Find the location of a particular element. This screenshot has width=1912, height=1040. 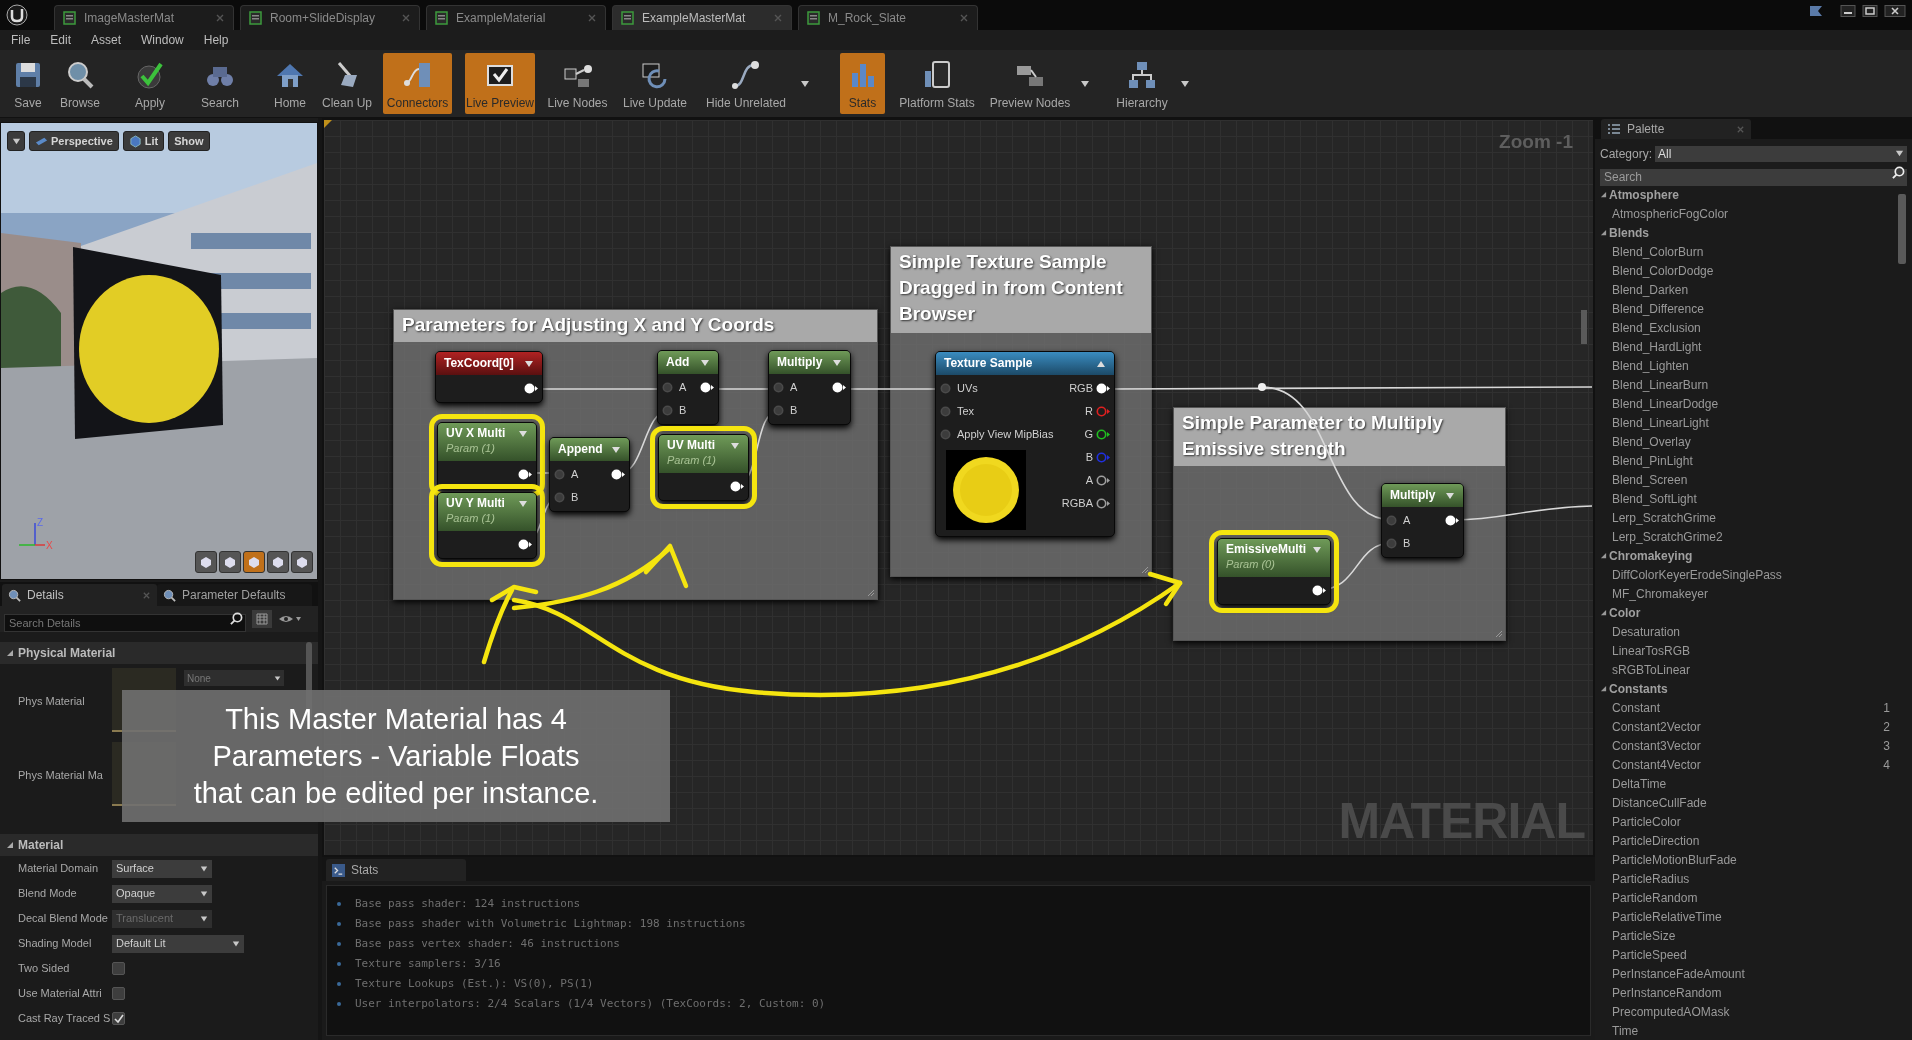

palette-category: Chromakeying is located at coordinates (1745, 555).